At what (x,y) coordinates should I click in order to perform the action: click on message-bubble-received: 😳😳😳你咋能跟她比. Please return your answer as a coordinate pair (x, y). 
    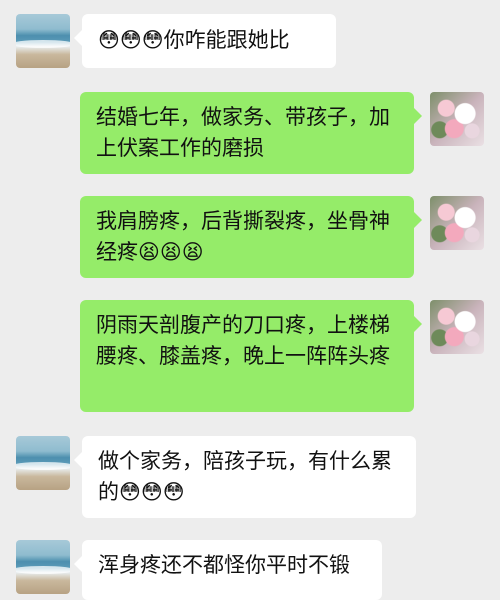
    Looking at the image, I should click on (205, 41).